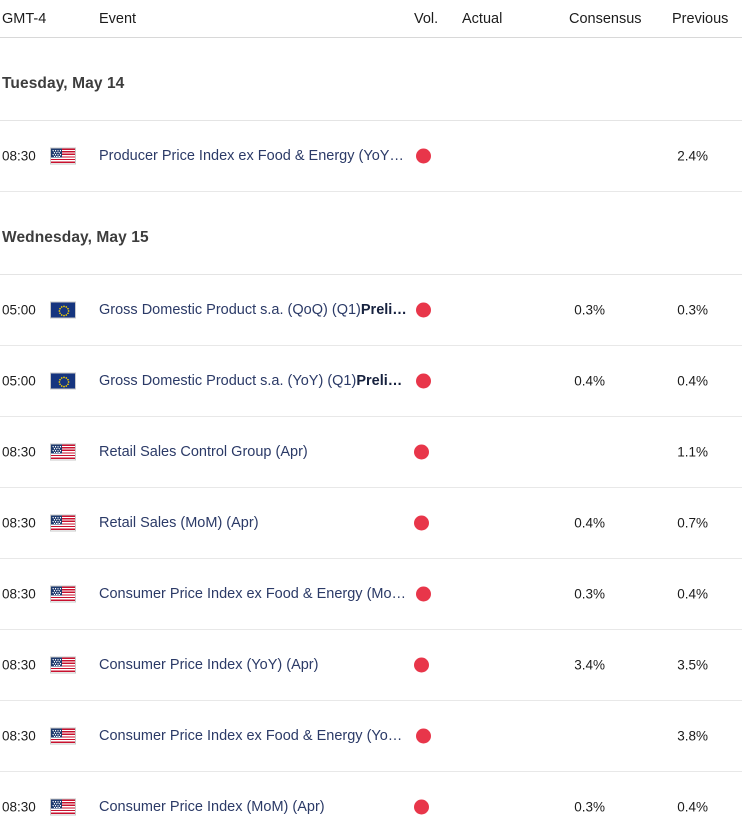 This screenshot has width=742, height=835. What do you see at coordinates (24, 19) in the screenshot?
I see `column-header-timezone: GMT-4` at bounding box center [24, 19].